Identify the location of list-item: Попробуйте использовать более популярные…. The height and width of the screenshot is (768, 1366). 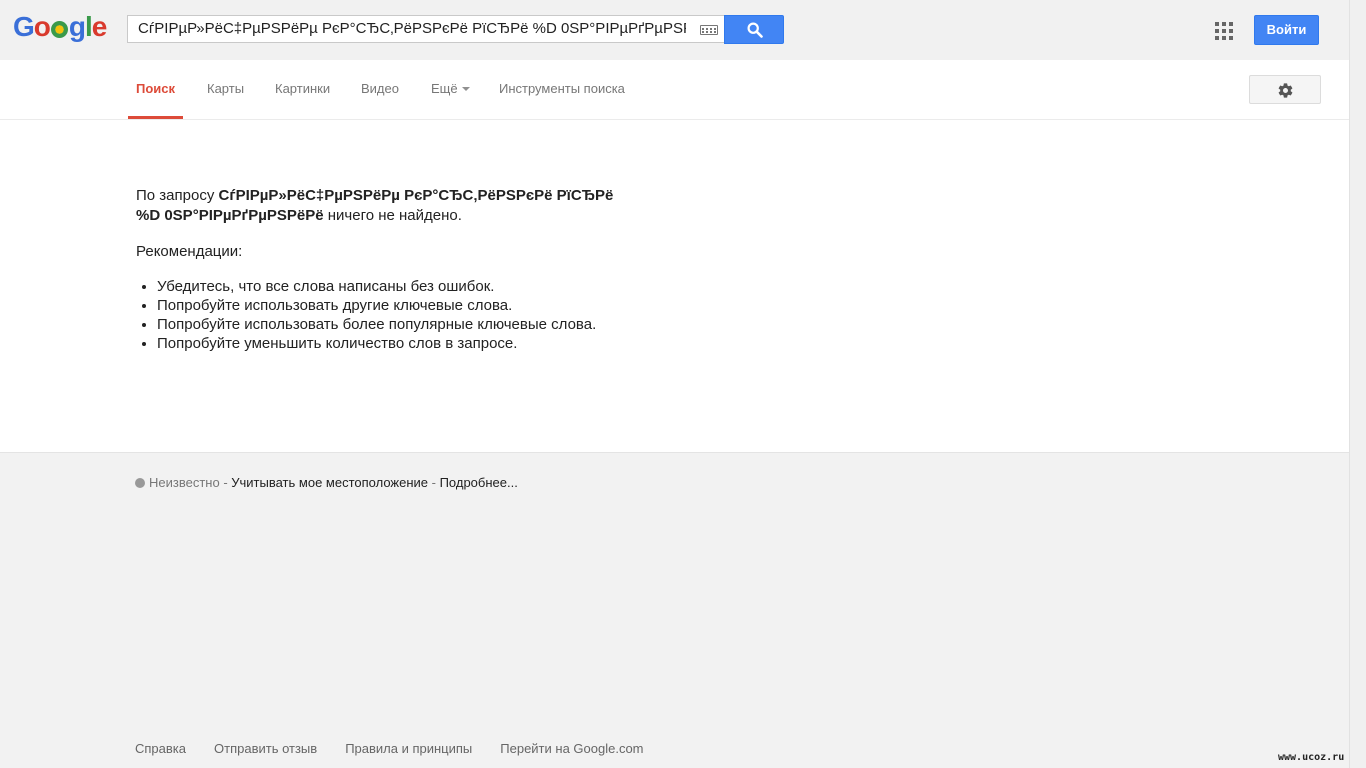
(416, 324).